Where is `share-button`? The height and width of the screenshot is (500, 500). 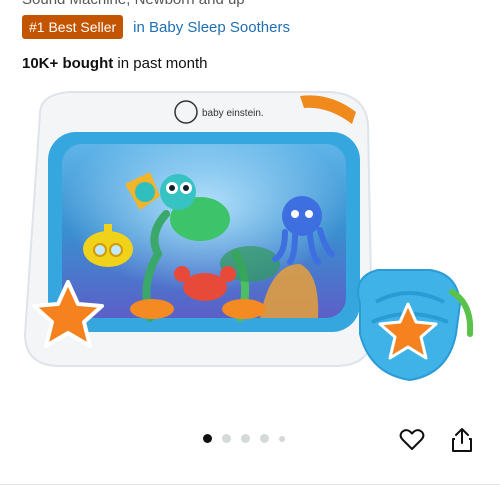
share-button is located at coordinates (462, 440).